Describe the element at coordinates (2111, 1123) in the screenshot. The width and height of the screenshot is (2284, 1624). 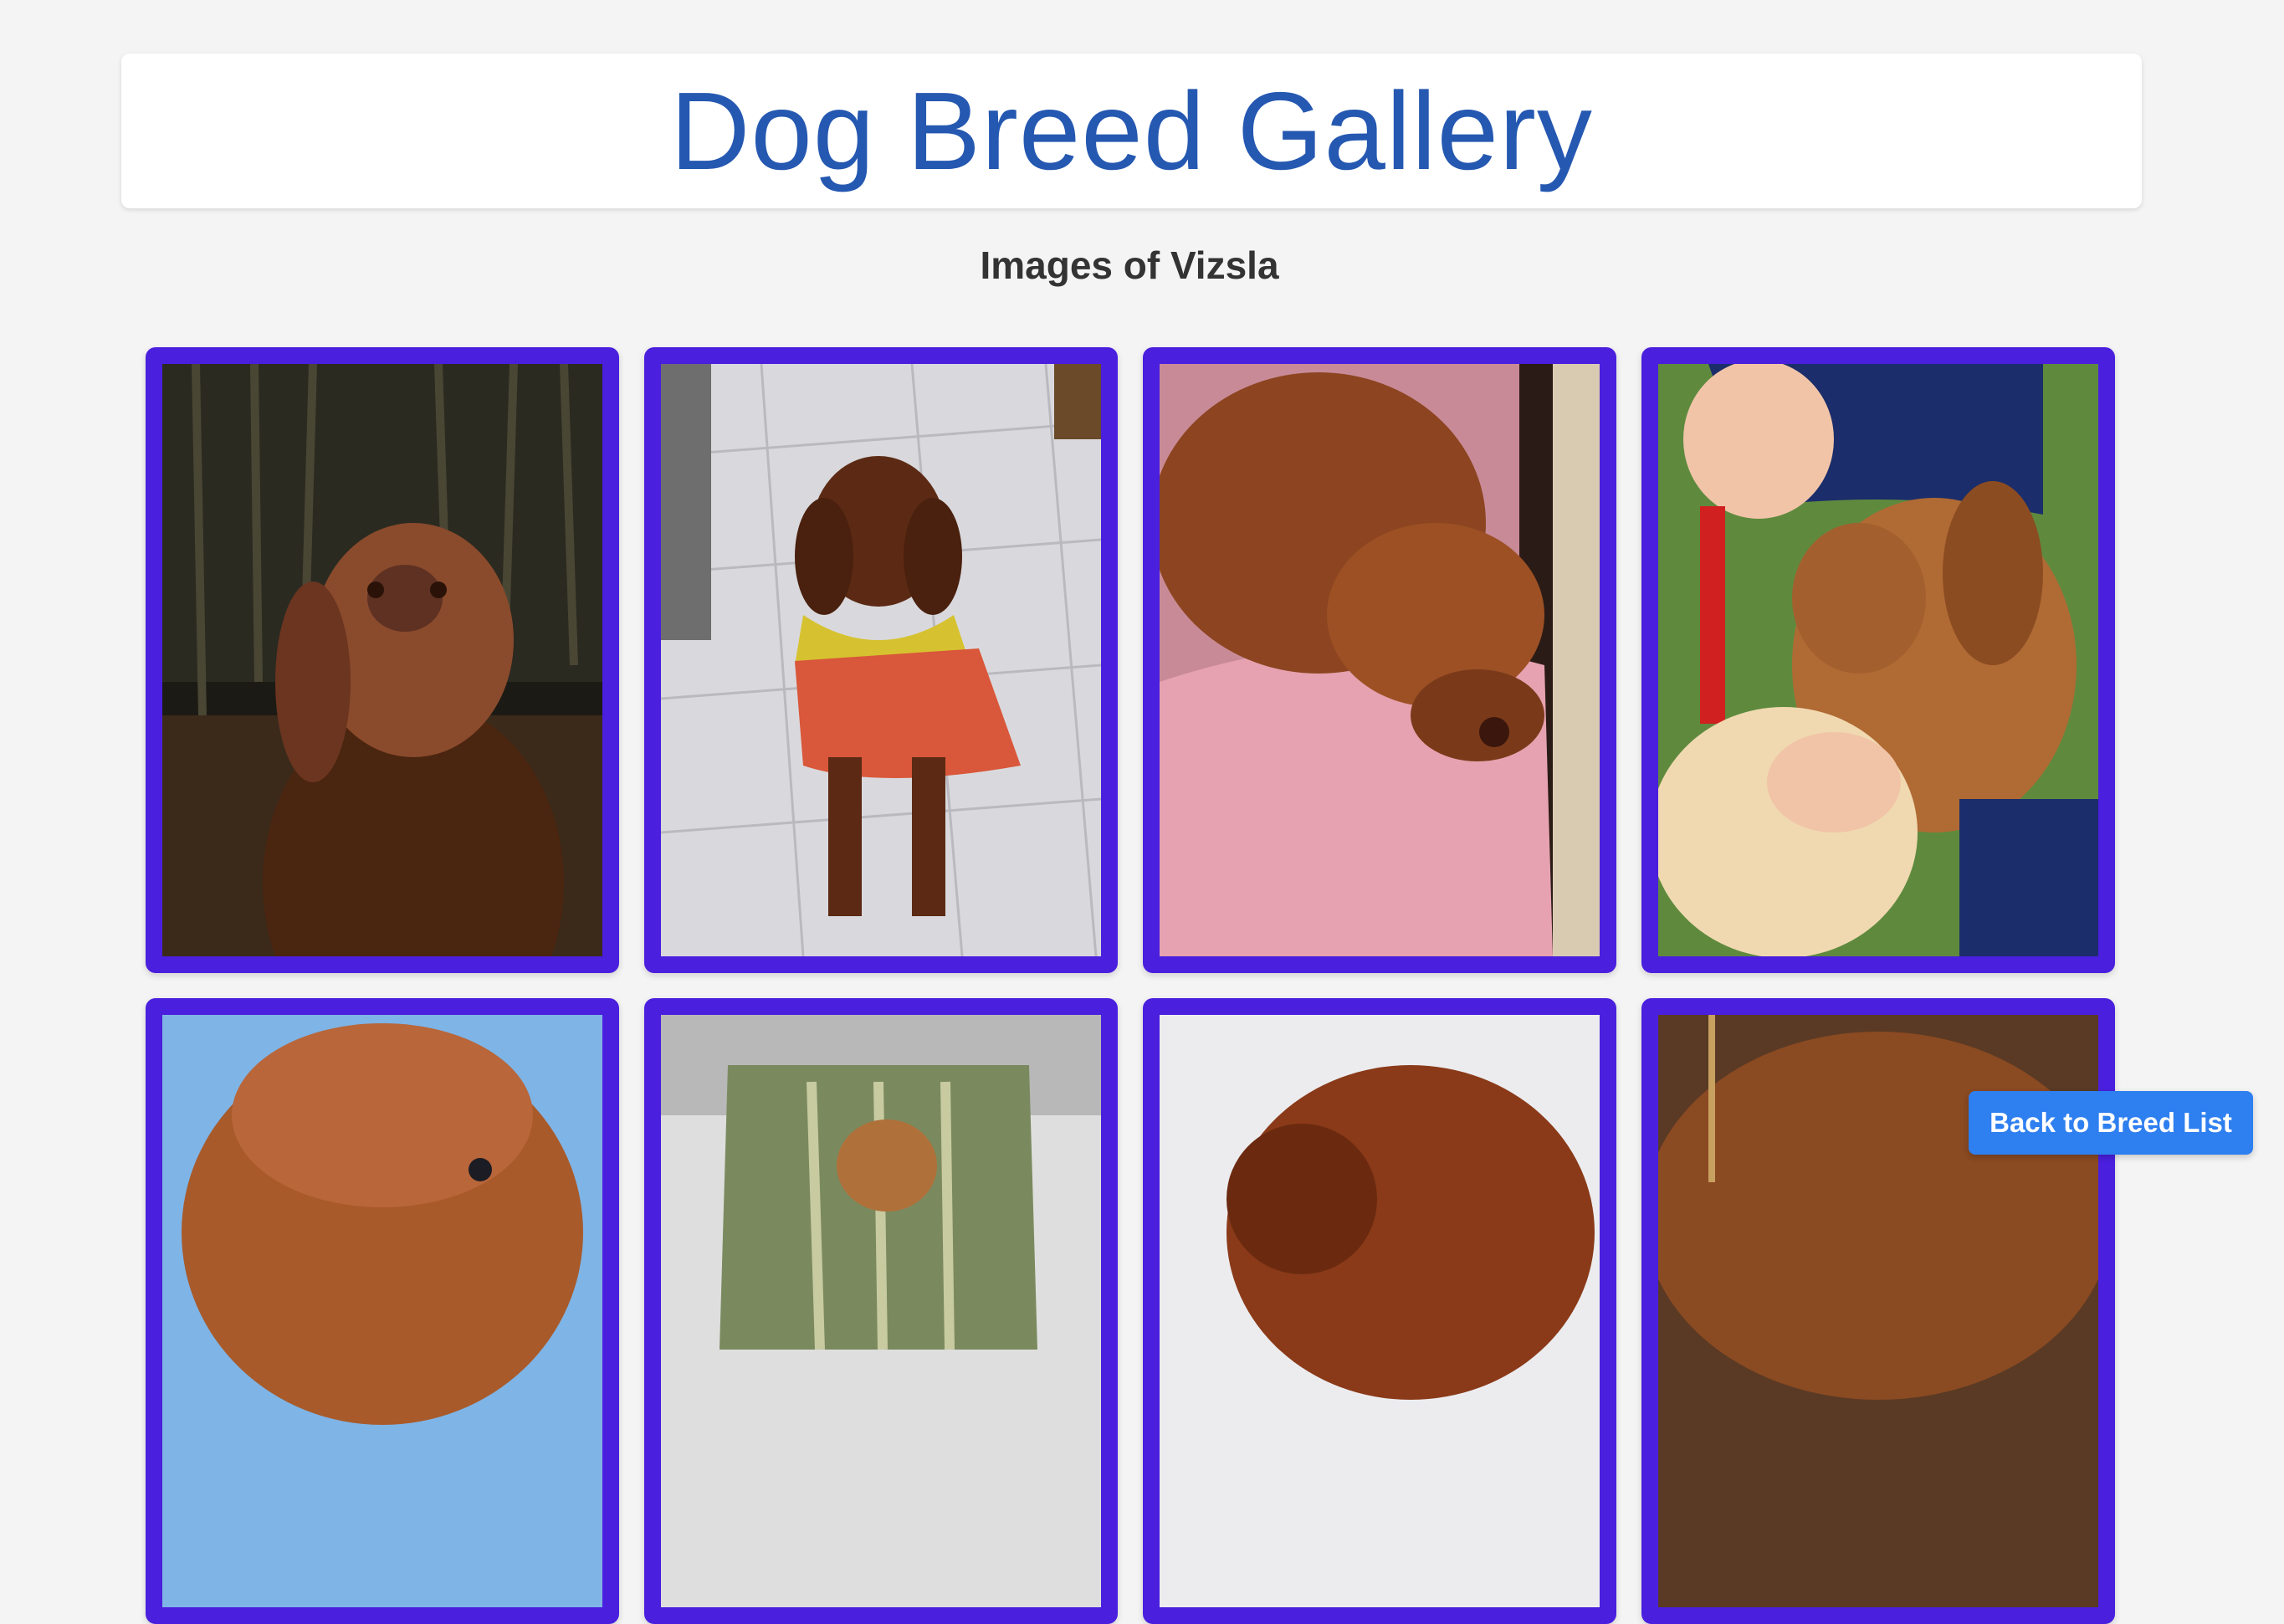
I see `back-to-breed-list-button: Back to Breed List` at that location.